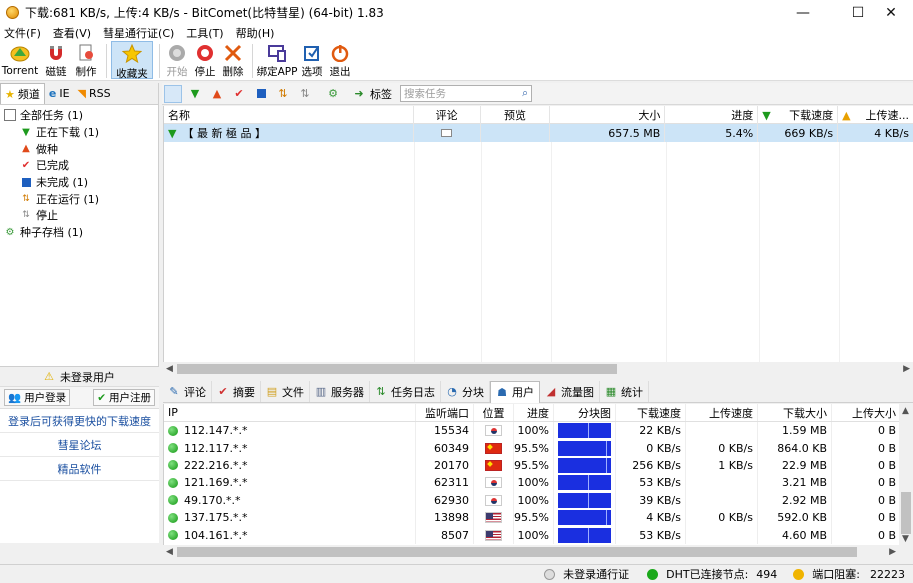 The height and width of the screenshot is (583, 913). I want to click on task-name: 【 最 新 極 品 】, so click(224, 133).